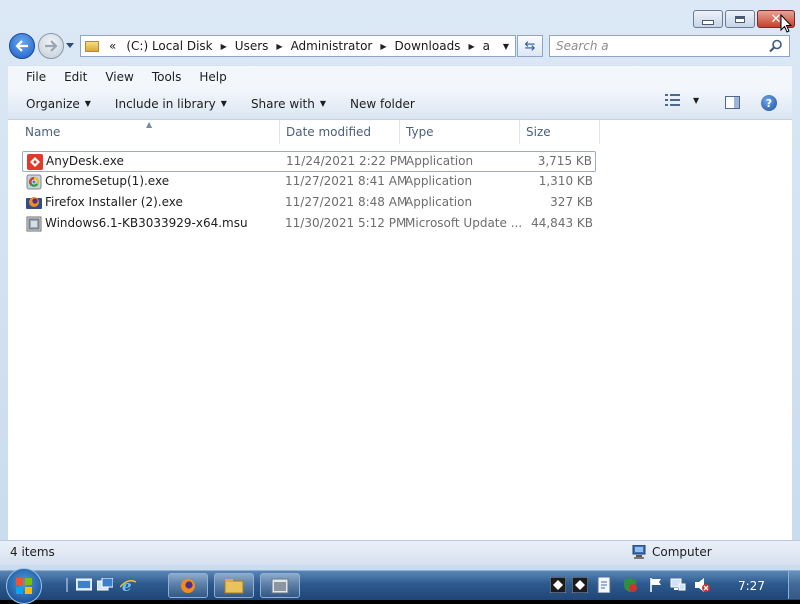  Describe the element at coordinates (630, 585) in the screenshot. I see `security-shield-icon` at that location.